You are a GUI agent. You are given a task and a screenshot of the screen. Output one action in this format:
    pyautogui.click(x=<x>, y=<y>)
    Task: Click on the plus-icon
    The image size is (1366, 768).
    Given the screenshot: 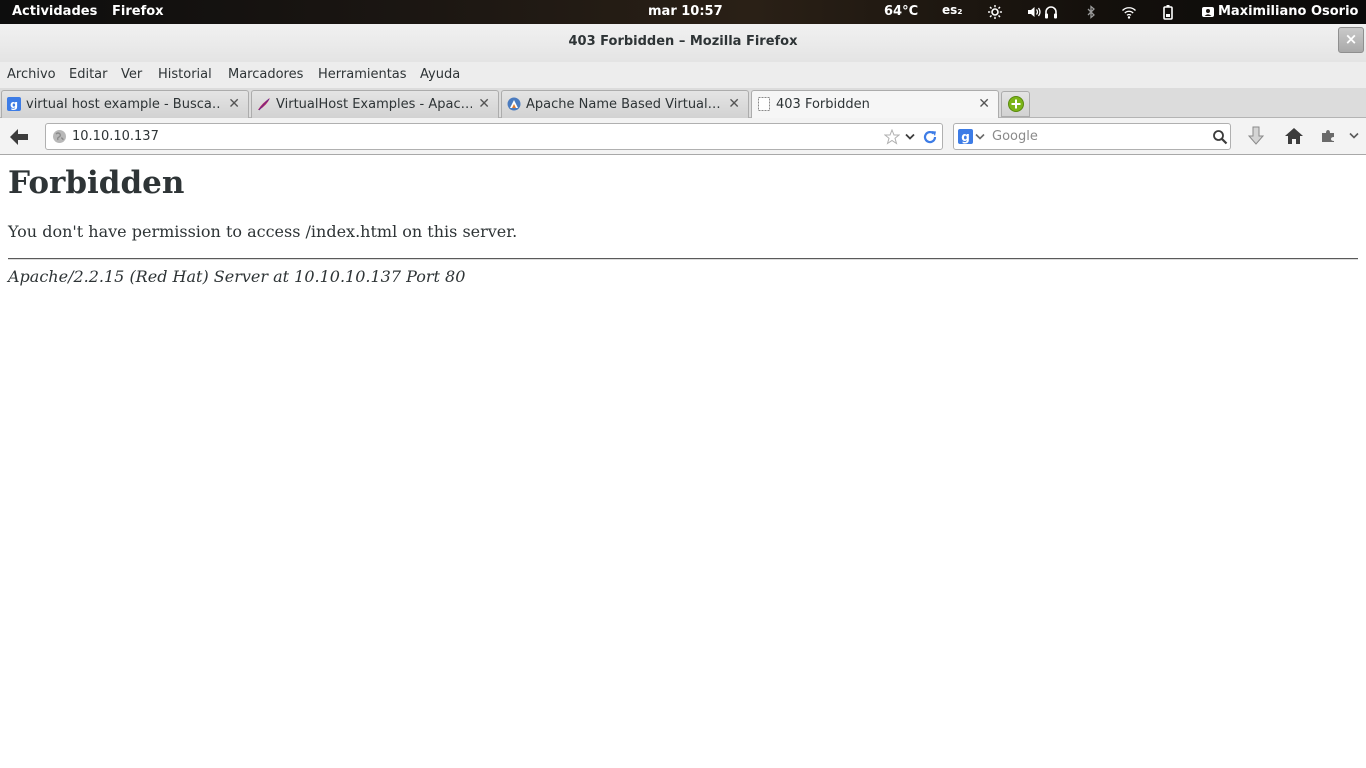 What is the action you would take?
    pyautogui.click(x=1016, y=104)
    